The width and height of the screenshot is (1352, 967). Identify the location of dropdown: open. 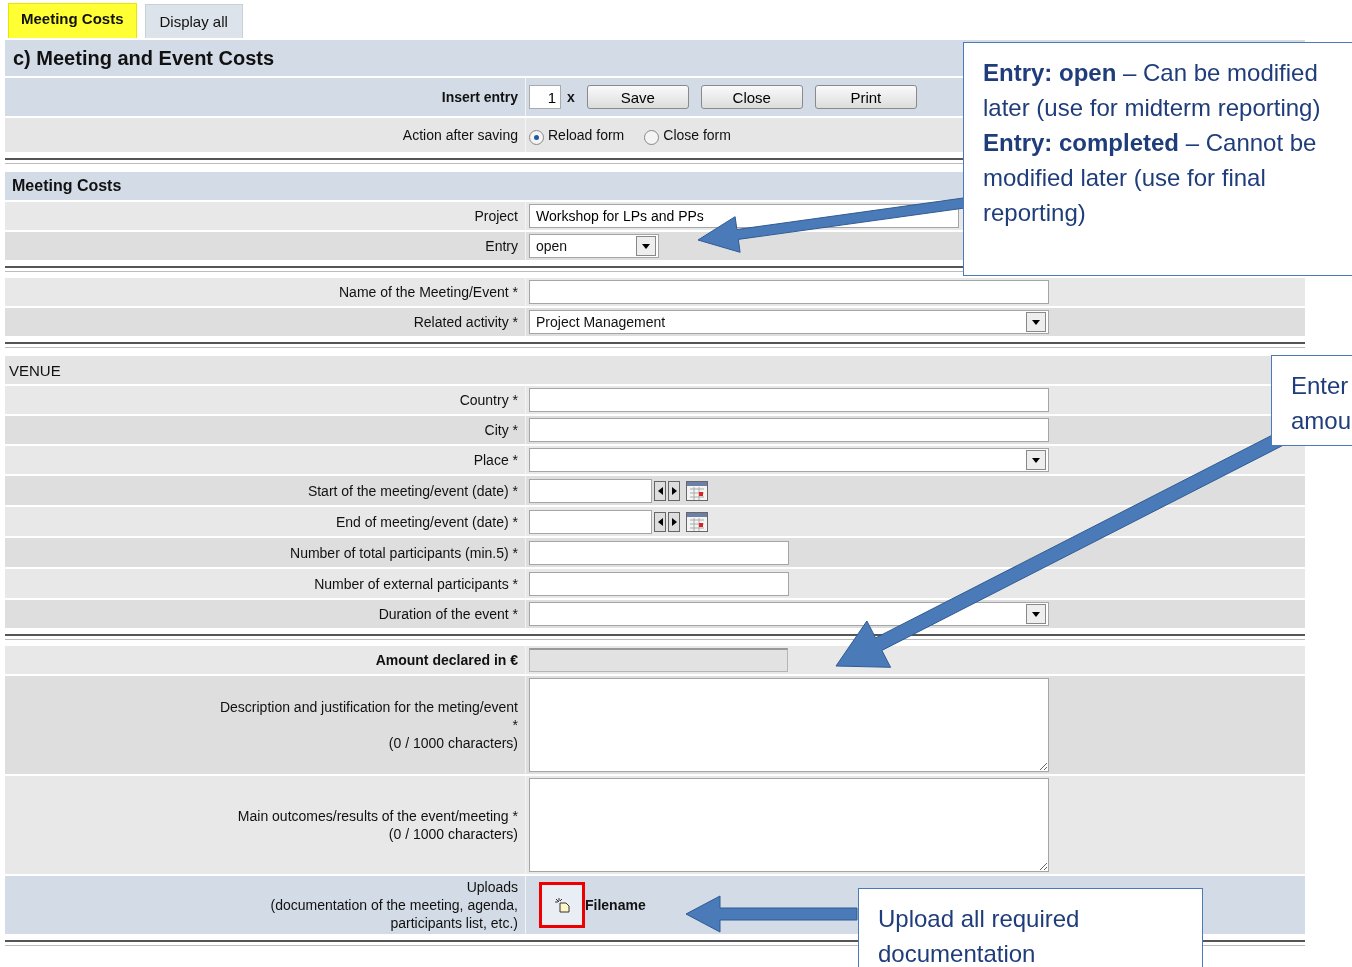
(594, 246).